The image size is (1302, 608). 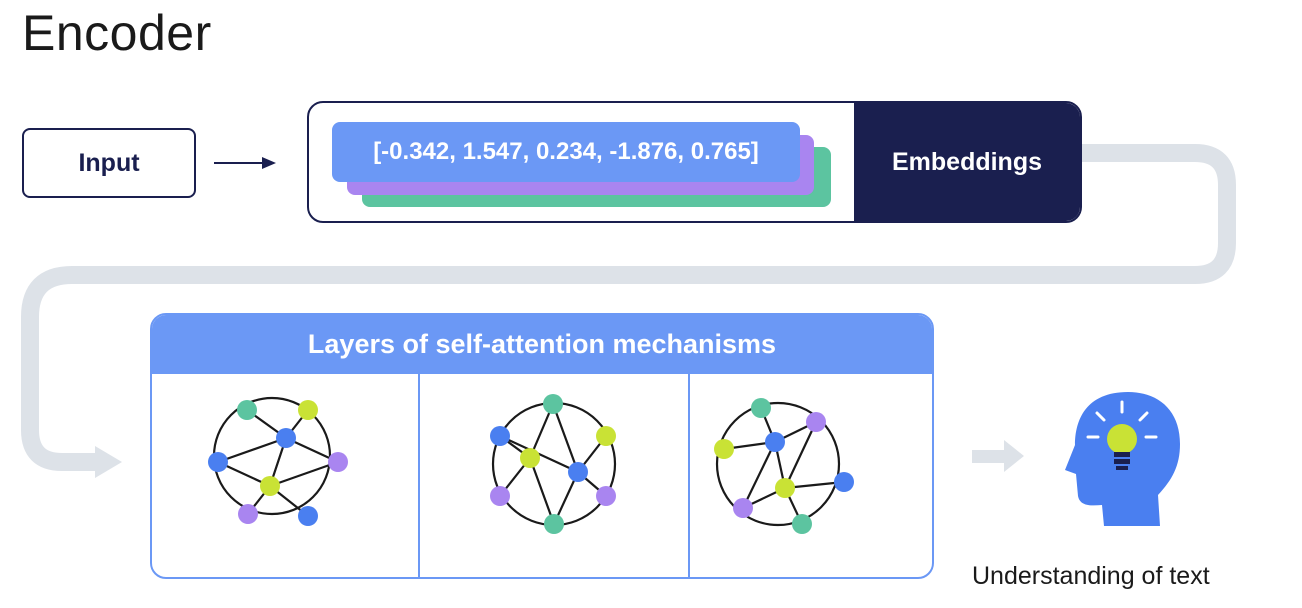 What do you see at coordinates (998, 456) in the screenshot?
I see `arrow-right-icon` at bounding box center [998, 456].